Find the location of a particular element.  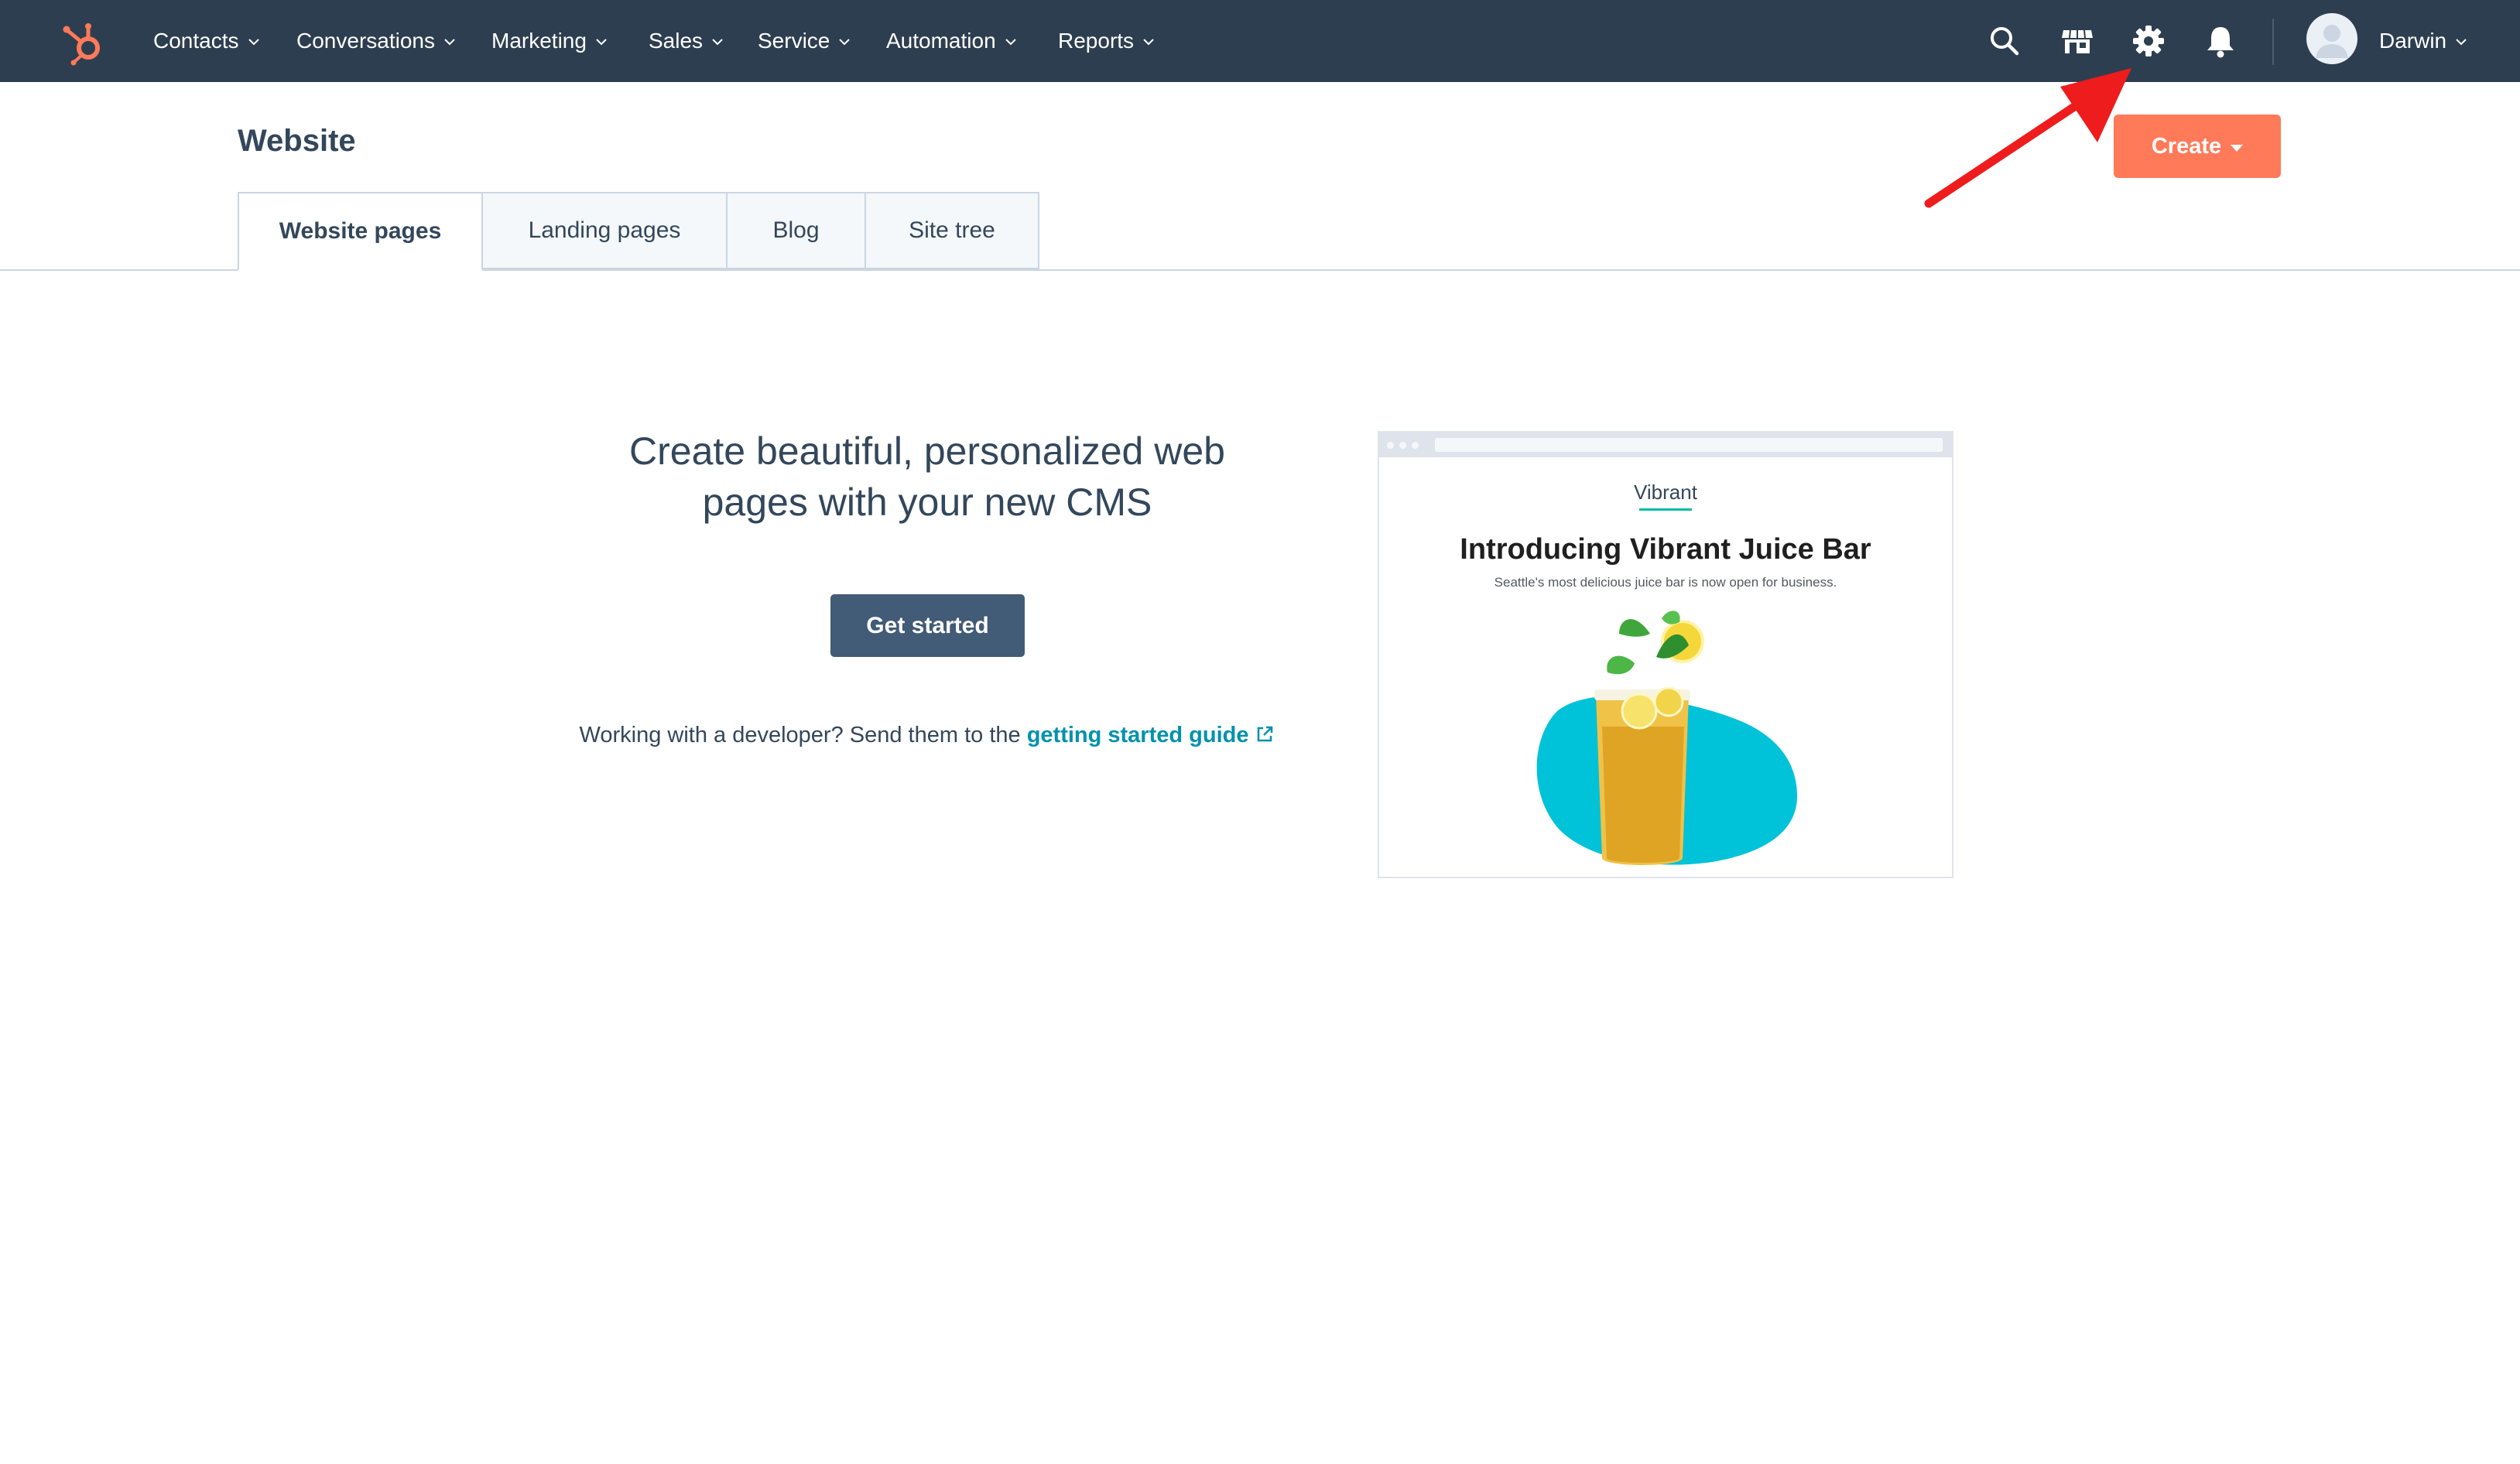

nav-reports: Reports is located at coordinates (1107, 41).